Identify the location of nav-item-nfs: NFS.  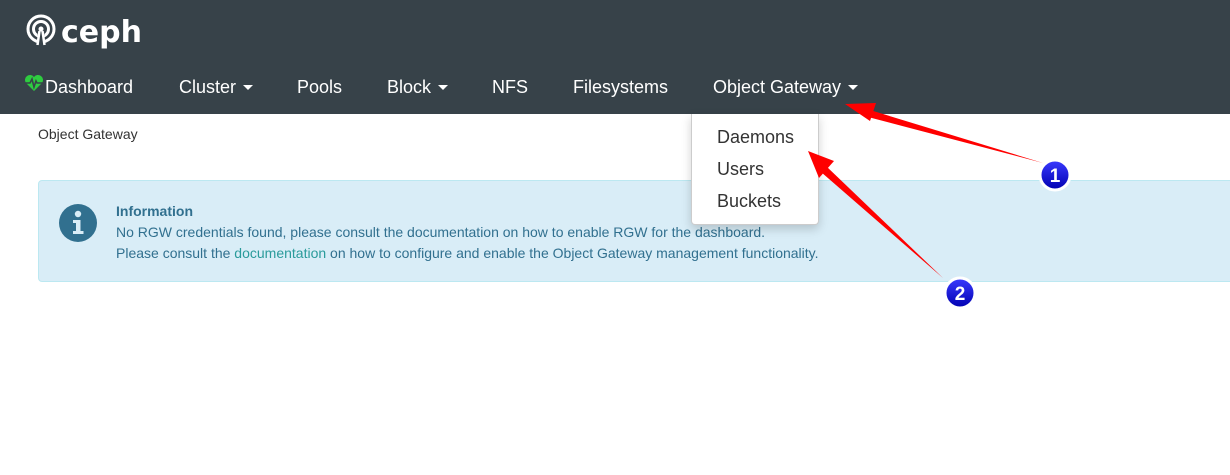
(510, 87).